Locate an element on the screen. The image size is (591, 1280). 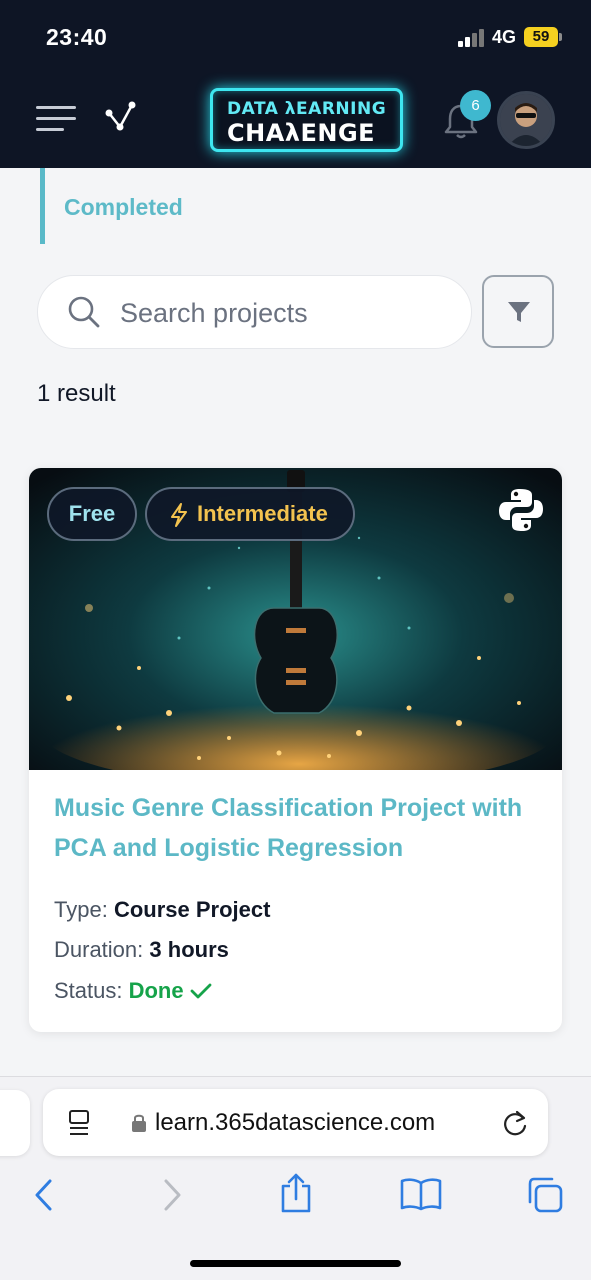
project-status: Status: Done is located at coordinates (133, 991).